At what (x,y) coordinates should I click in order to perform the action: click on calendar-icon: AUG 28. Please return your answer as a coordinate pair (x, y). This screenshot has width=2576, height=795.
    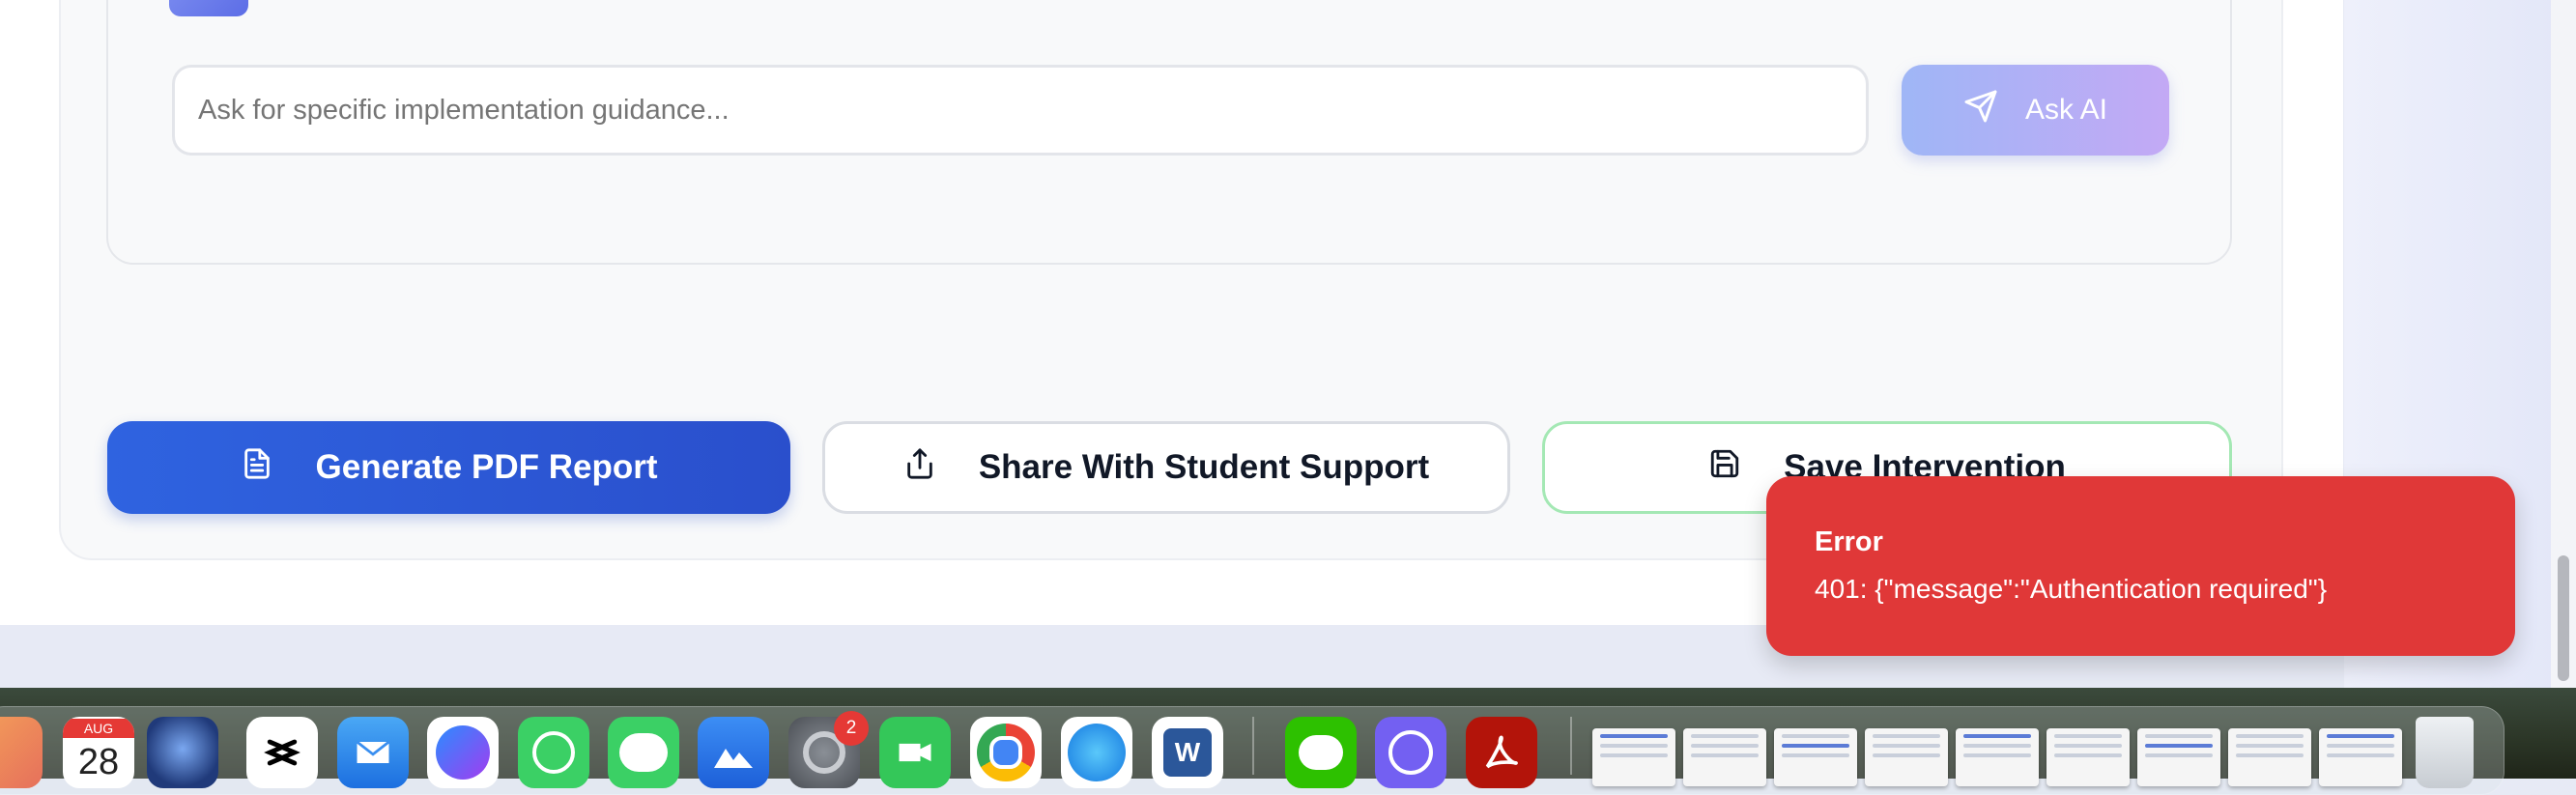
    Looking at the image, I should click on (99, 752).